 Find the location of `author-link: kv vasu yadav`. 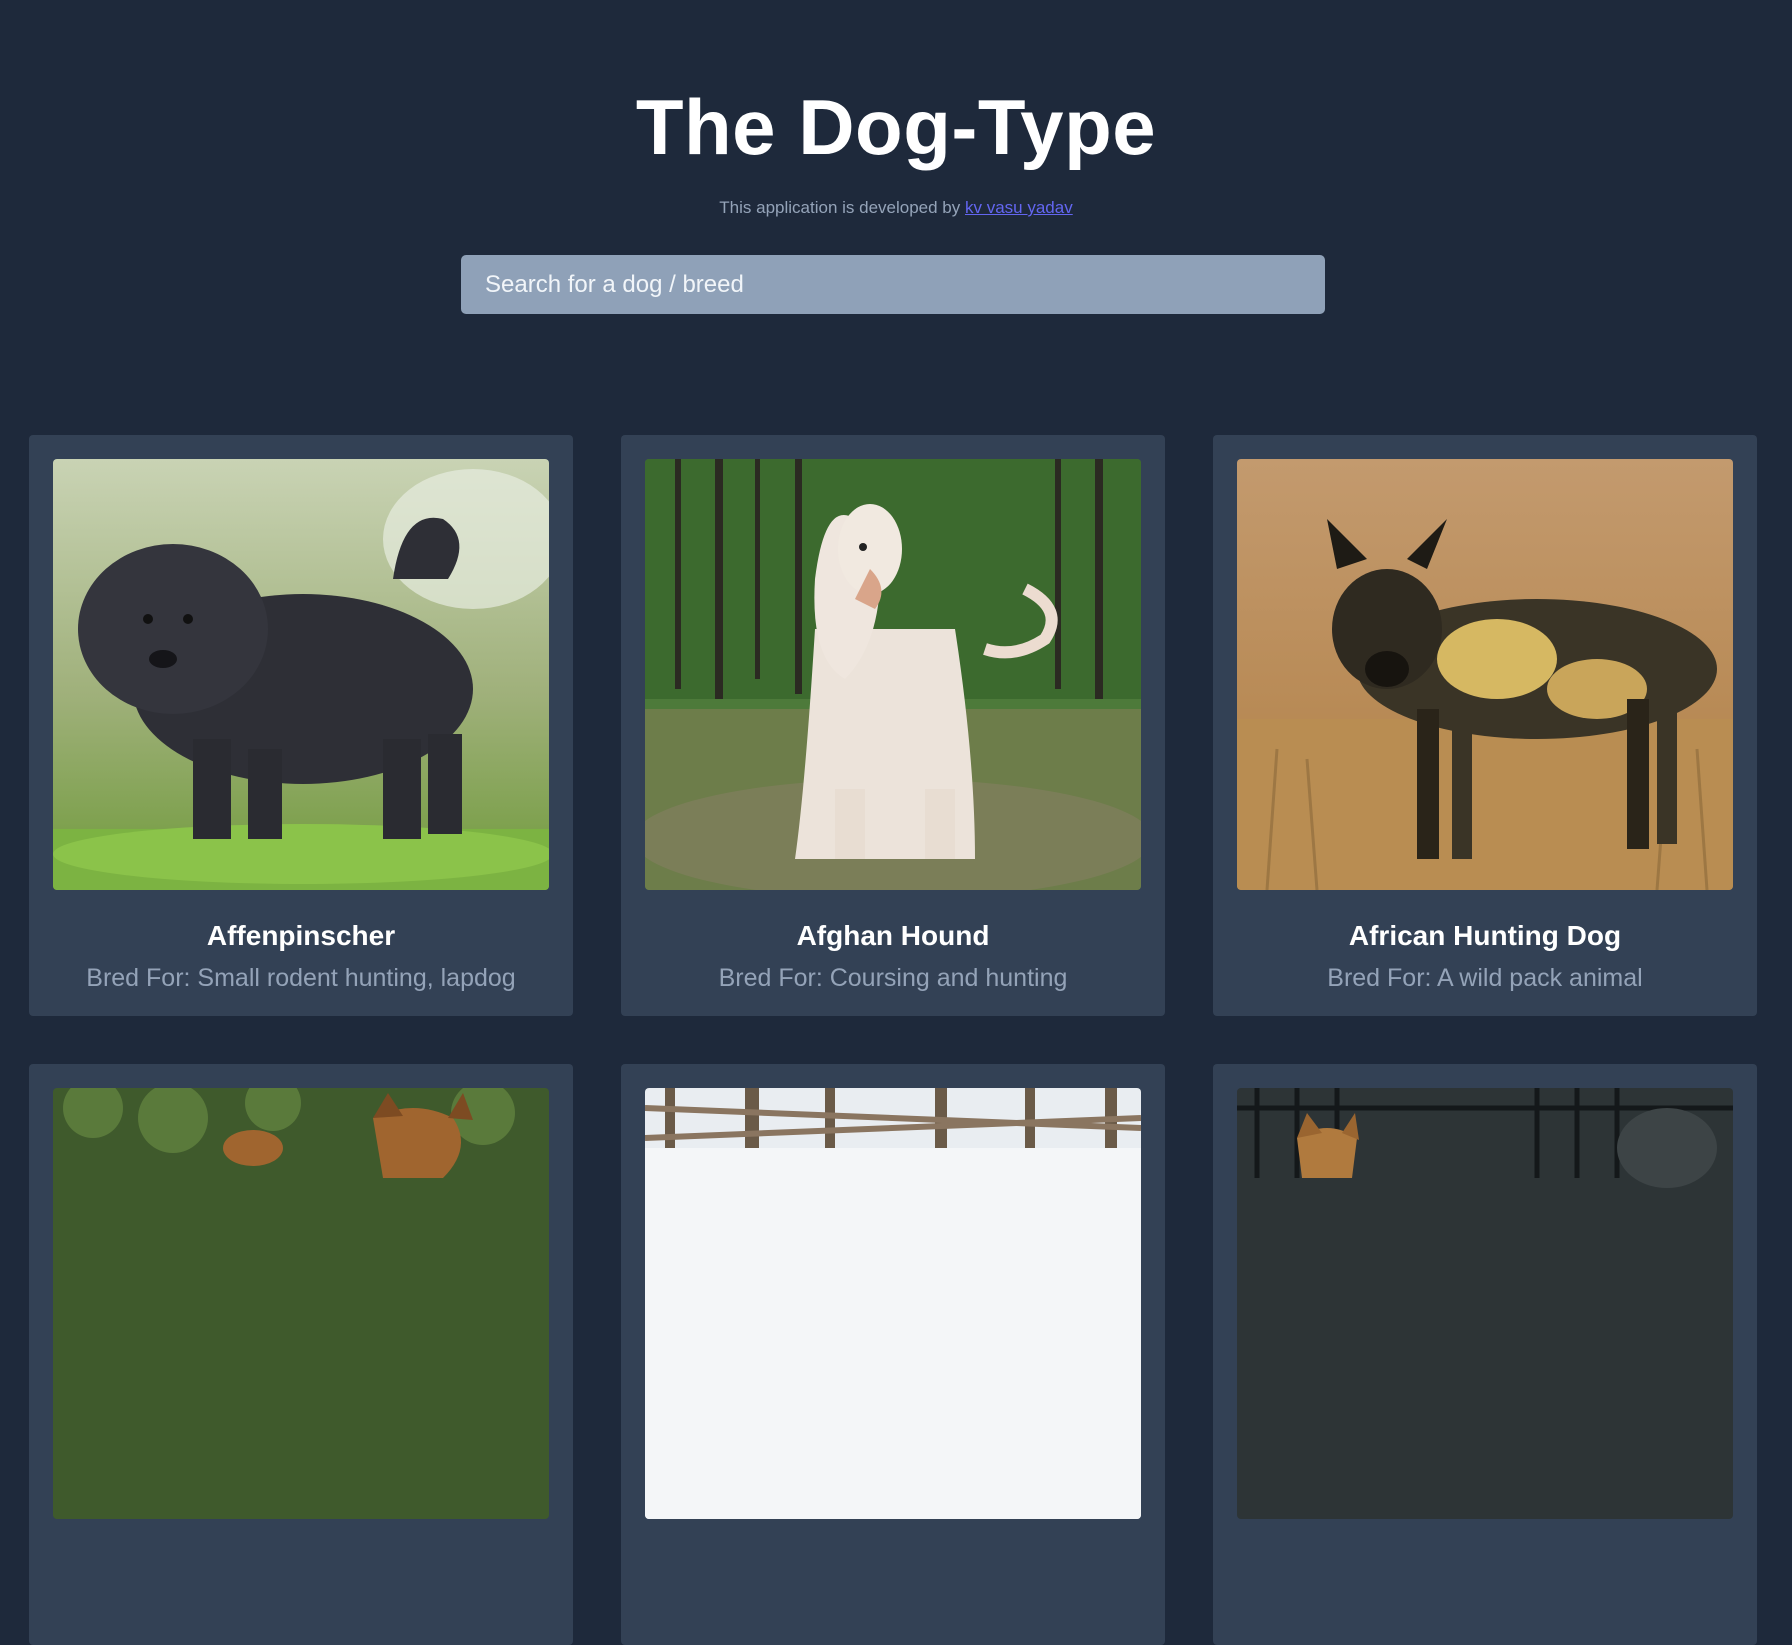

author-link: kv vasu yadav is located at coordinates (1019, 207).